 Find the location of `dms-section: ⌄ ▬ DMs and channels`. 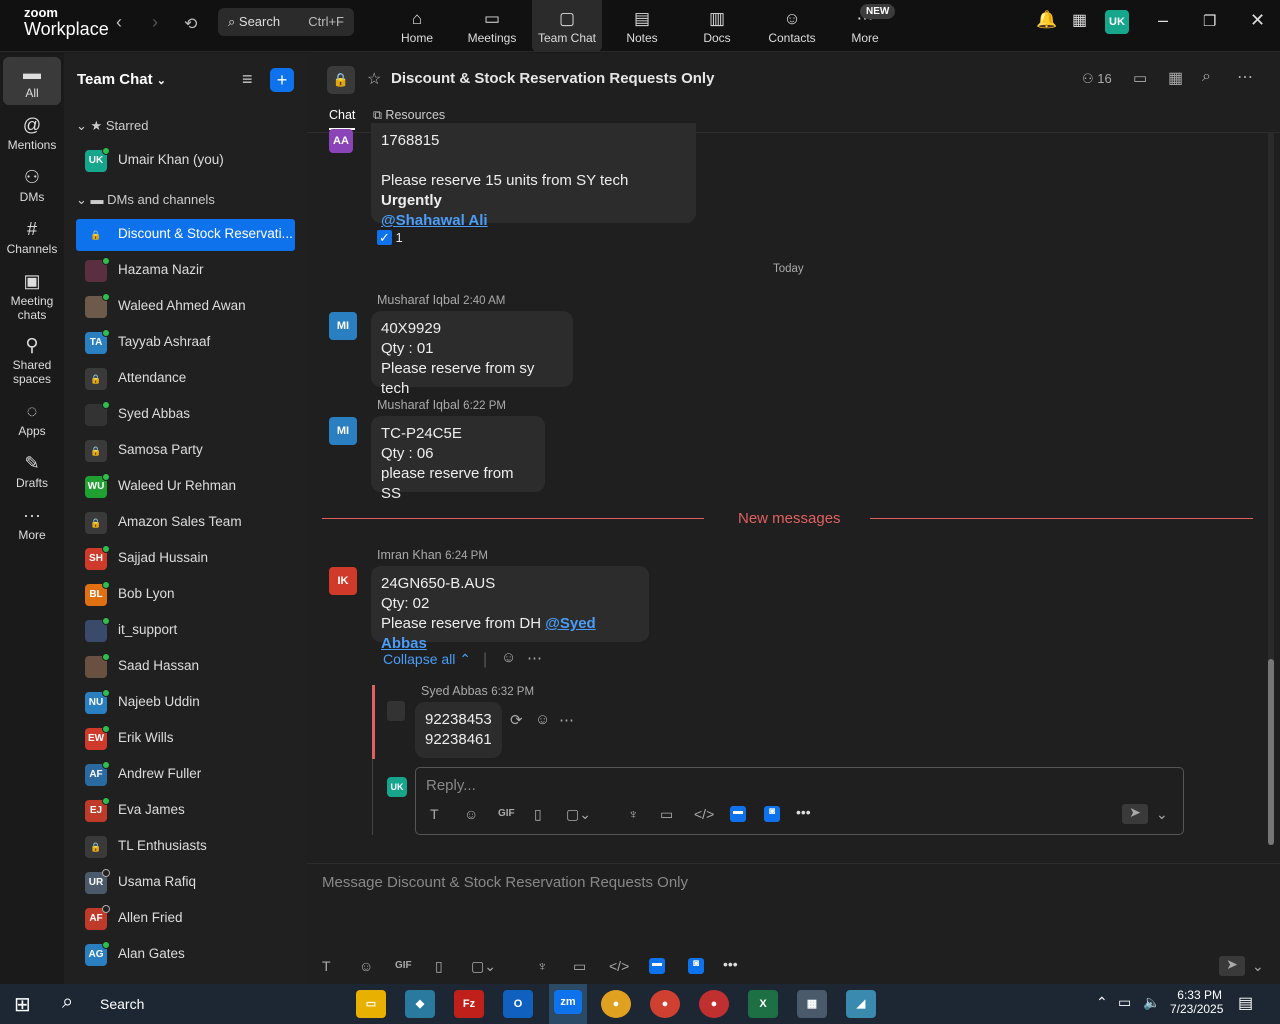

dms-section: ⌄ ▬ DMs and channels is located at coordinates (145, 200).